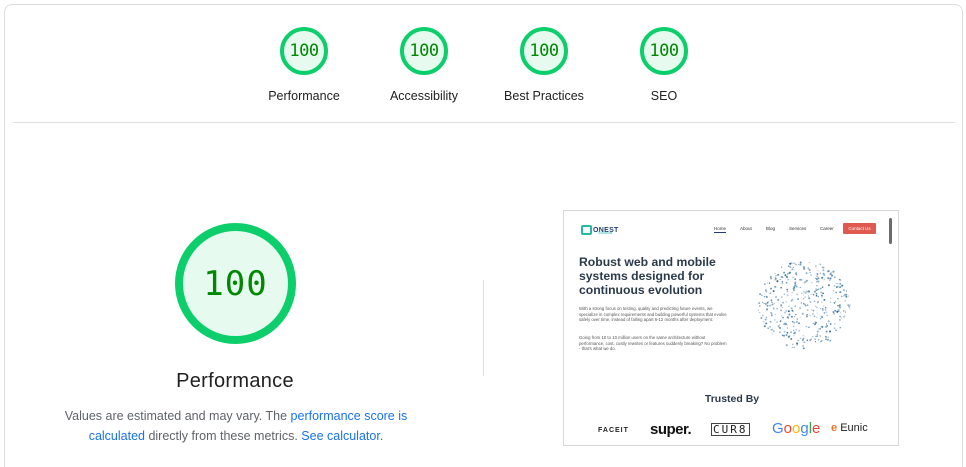 This screenshot has height=467, width=966. I want to click on google-letter: g, so click(804, 428).